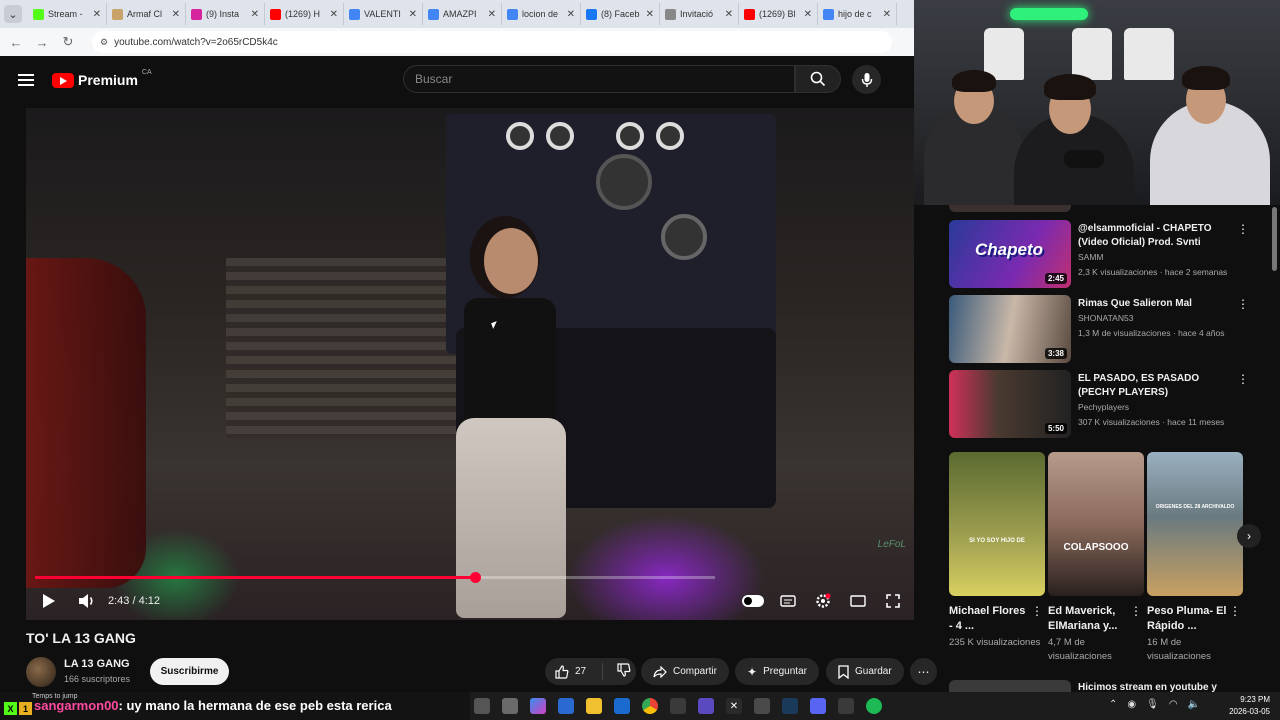 The image size is (1280, 720). Describe the element at coordinates (1113, 704) in the screenshot. I see `chevron-up-icon: ⌃` at that location.